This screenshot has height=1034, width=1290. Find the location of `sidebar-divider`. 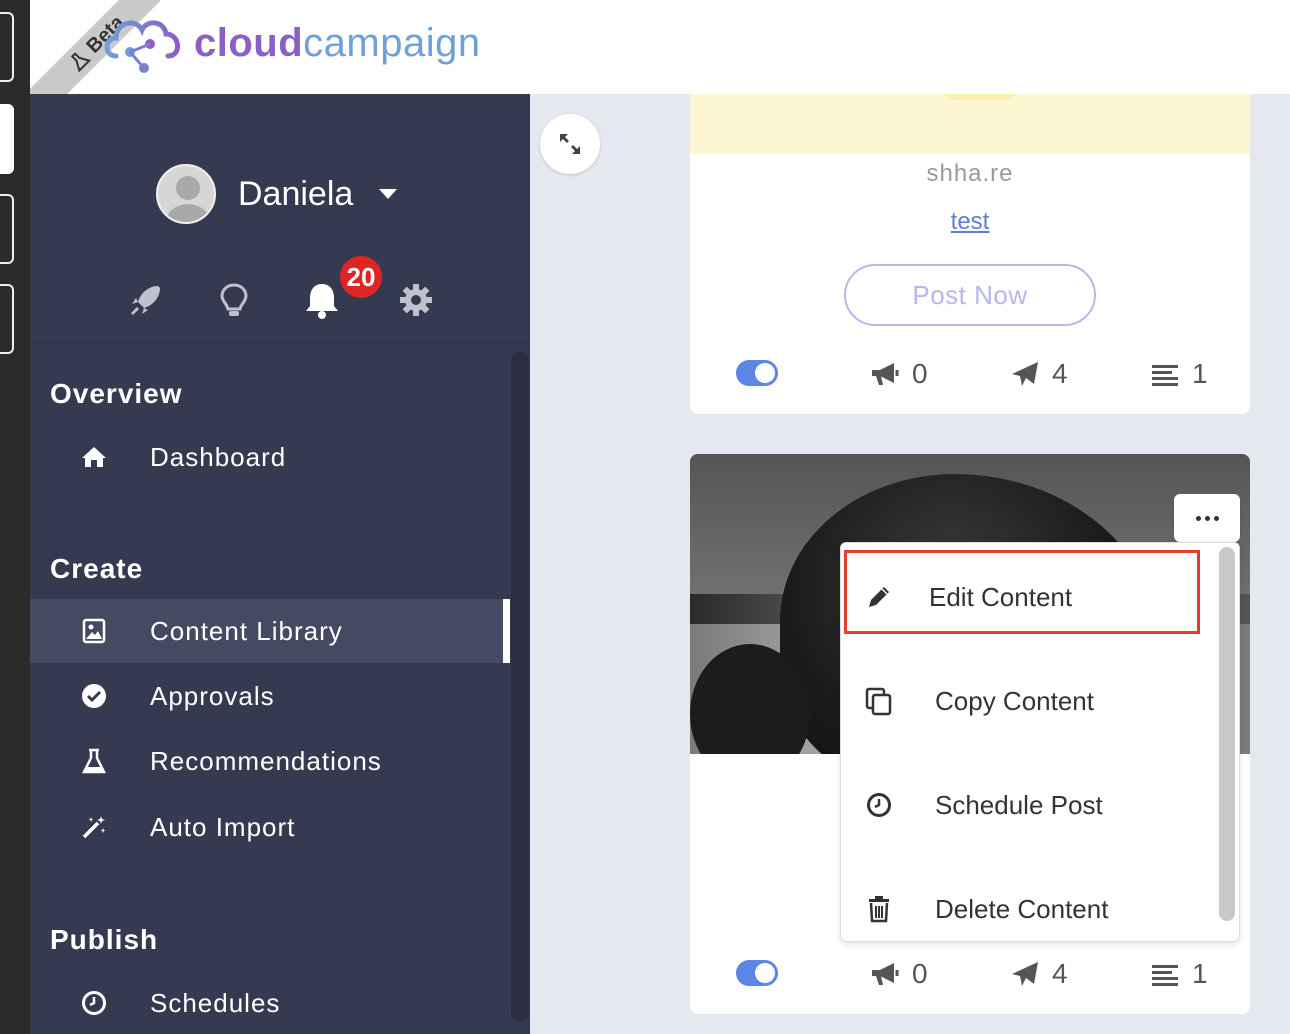

sidebar-divider is located at coordinates (280, 342).